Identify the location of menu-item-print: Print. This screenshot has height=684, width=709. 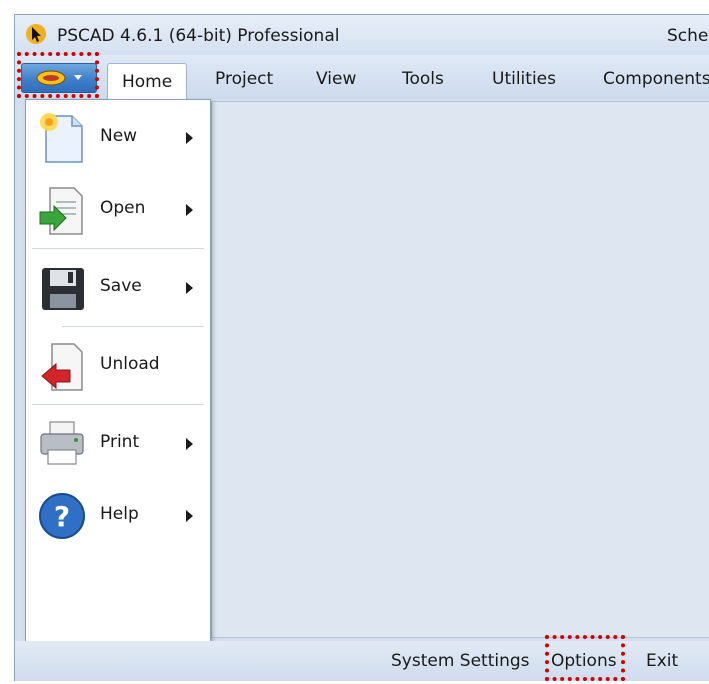
(118, 444).